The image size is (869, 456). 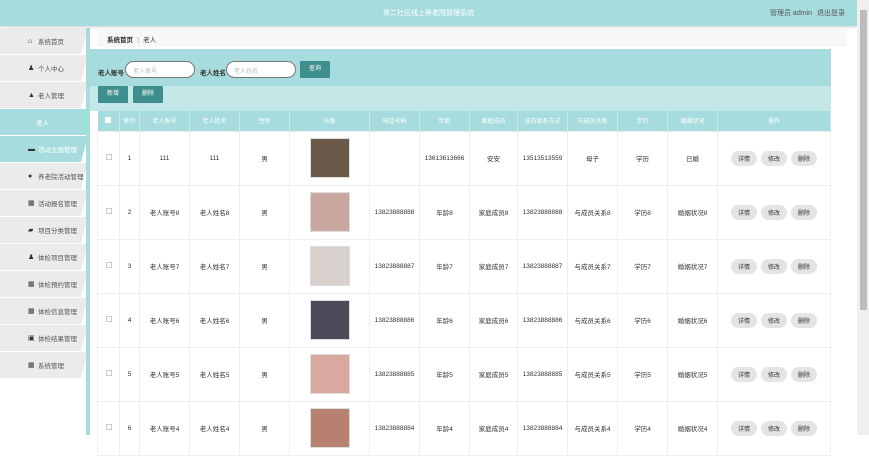 I want to click on sidebar-item-label: 老人, so click(x=42, y=123).